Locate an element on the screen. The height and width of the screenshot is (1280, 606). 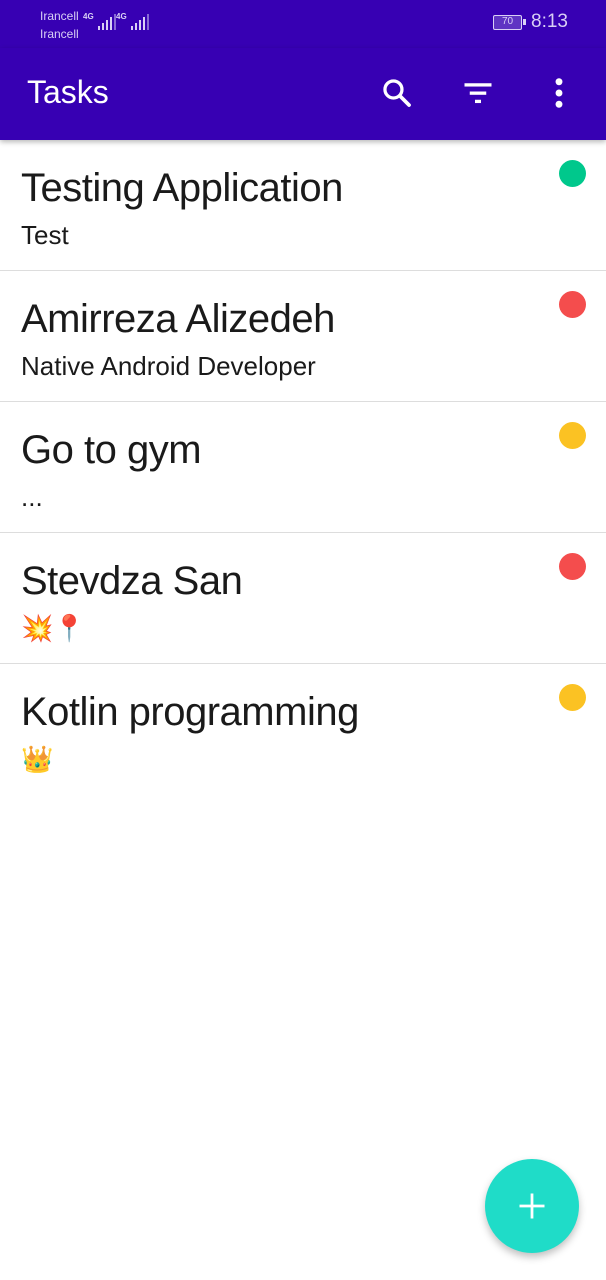
task-title: Kotlin programming is located at coordinates (190, 712).